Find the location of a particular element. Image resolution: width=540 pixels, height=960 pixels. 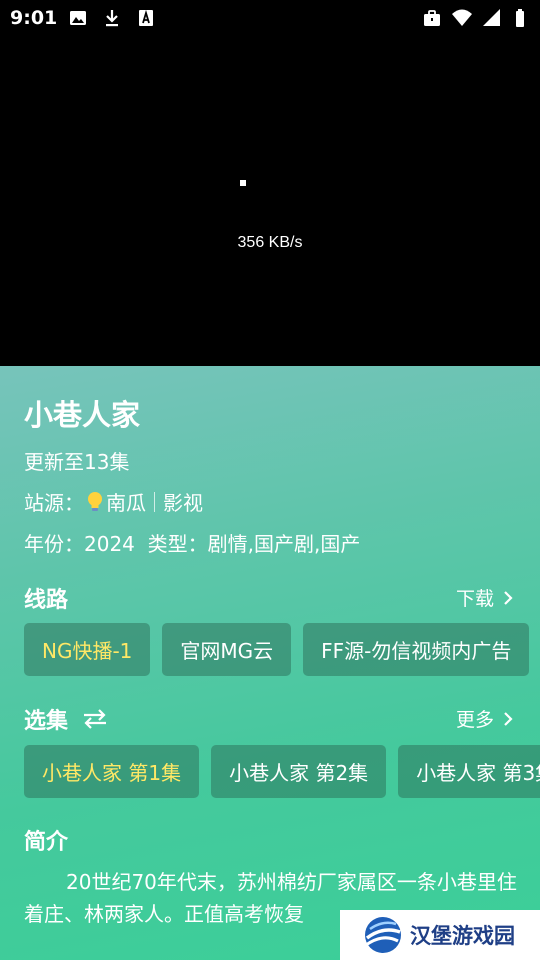

lightbulb-icon is located at coordinates (95, 501).